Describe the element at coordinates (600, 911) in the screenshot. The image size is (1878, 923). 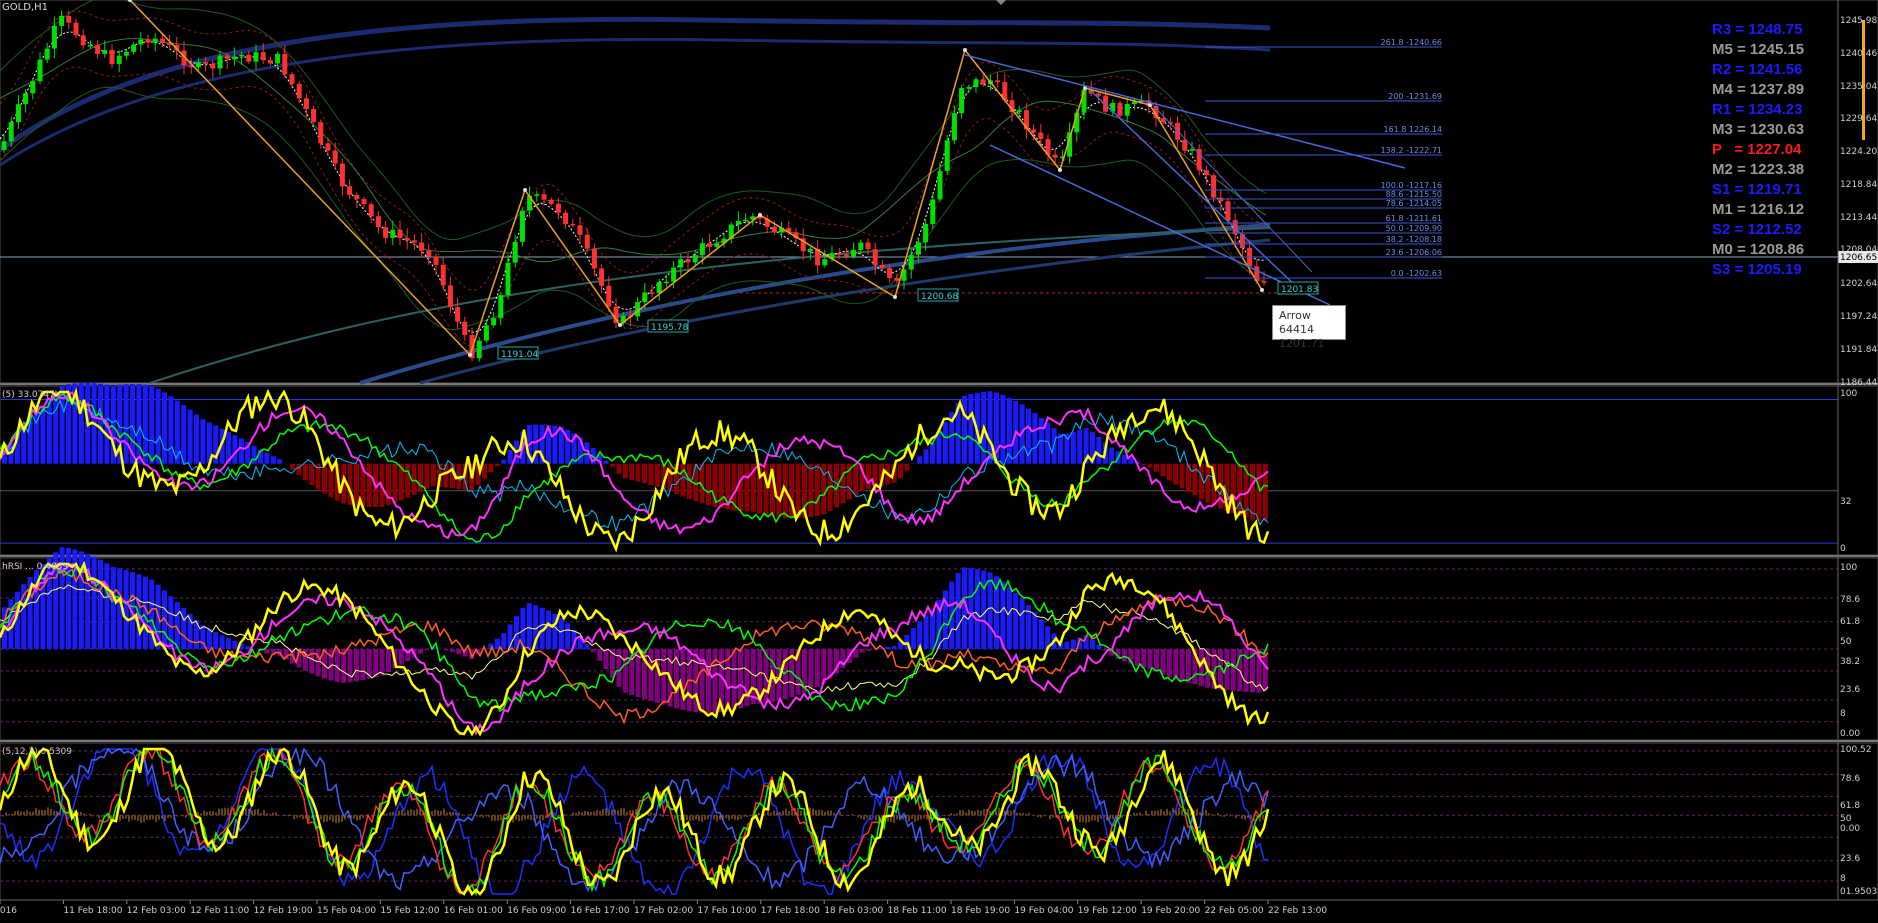
I see `time-axis-label: 16 Feb 17:00` at that location.